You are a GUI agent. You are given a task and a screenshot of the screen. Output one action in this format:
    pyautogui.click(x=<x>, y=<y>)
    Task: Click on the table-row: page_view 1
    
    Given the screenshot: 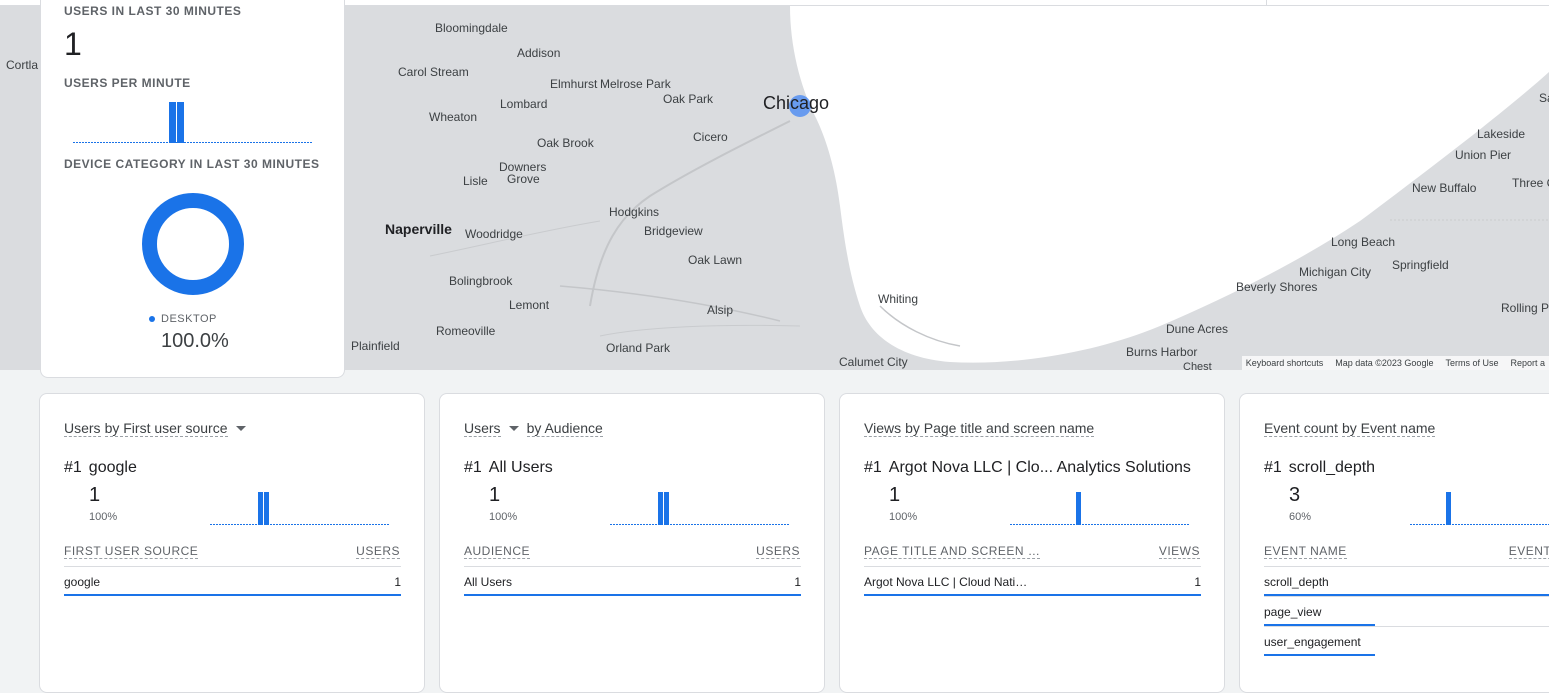 What is the action you would take?
    pyautogui.click(x=1406, y=611)
    